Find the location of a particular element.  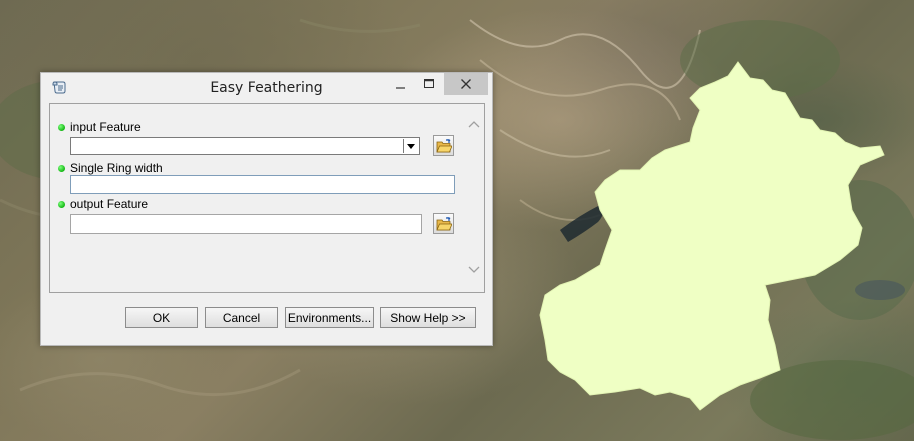

close-button is located at coordinates (466, 84).